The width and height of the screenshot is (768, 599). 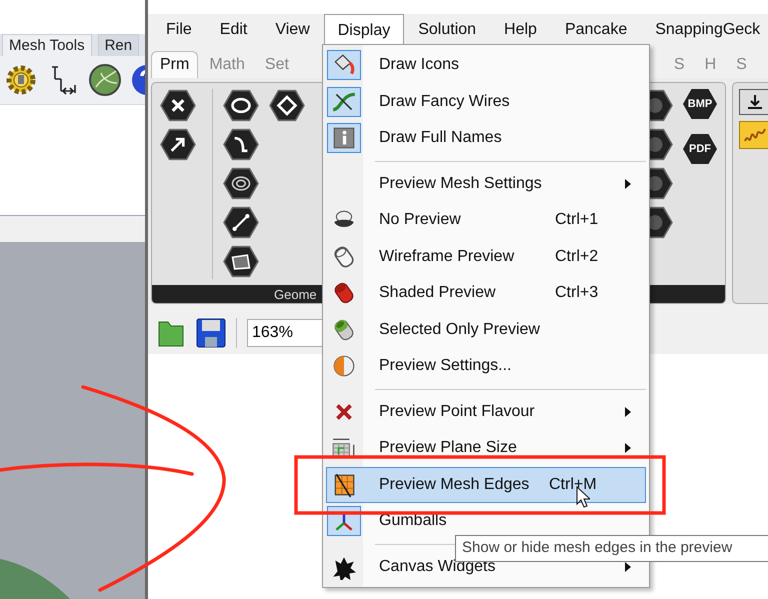 I want to click on menu-bar-item: Solution, so click(x=447, y=30).